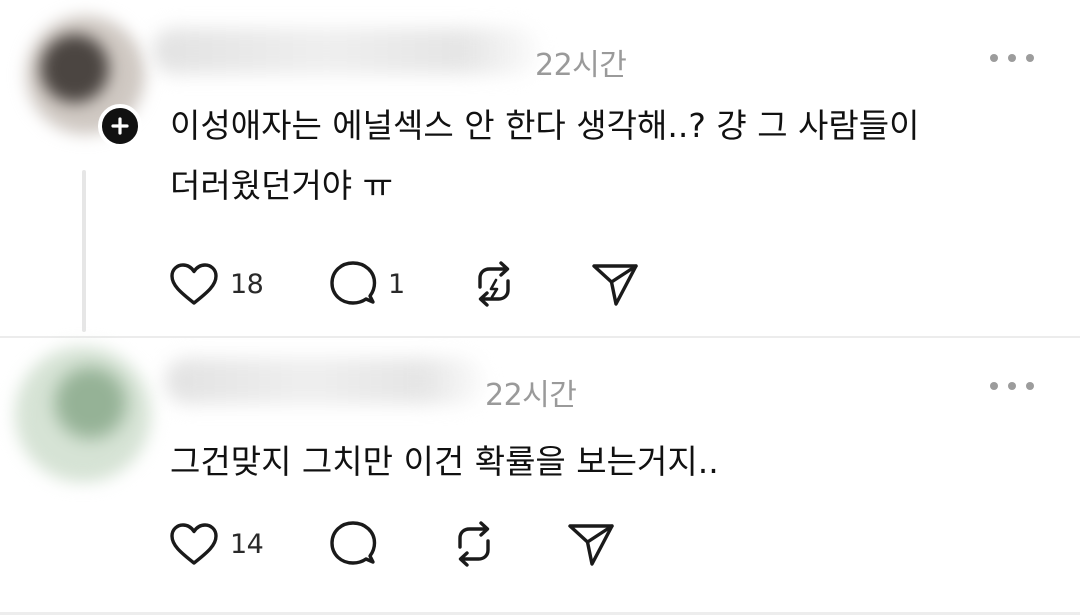  Describe the element at coordinates (444, 461) in the screenshot. I see `post-body: 그건맞지 그치만 이건 확률을 보는거지..` at that location.